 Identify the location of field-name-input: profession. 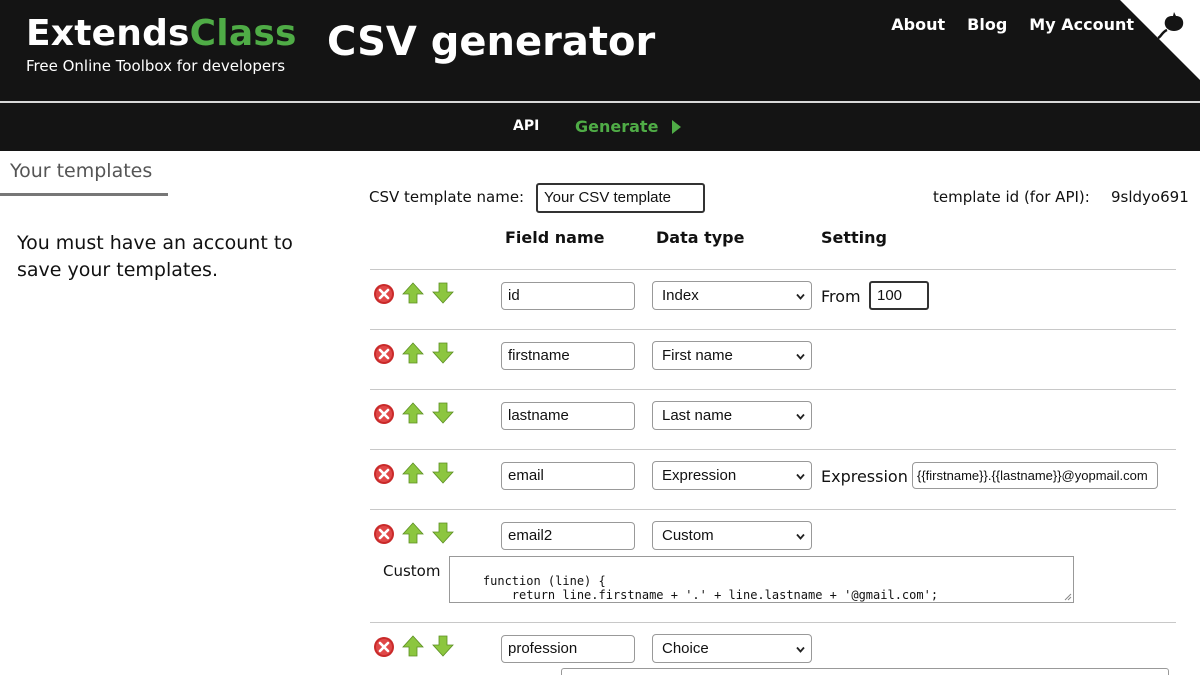
(568, 649).